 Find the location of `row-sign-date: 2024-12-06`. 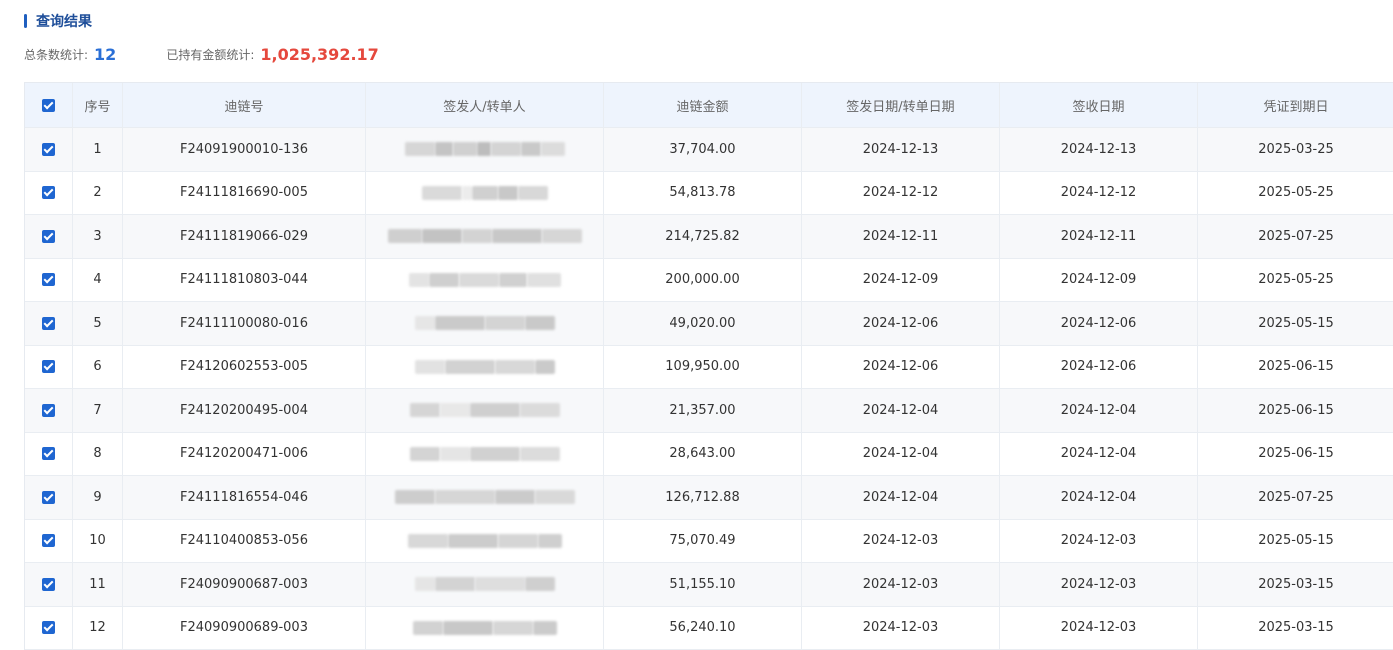

row-sign-date: 2024-12-06 is located at coordinates (1099, 323).